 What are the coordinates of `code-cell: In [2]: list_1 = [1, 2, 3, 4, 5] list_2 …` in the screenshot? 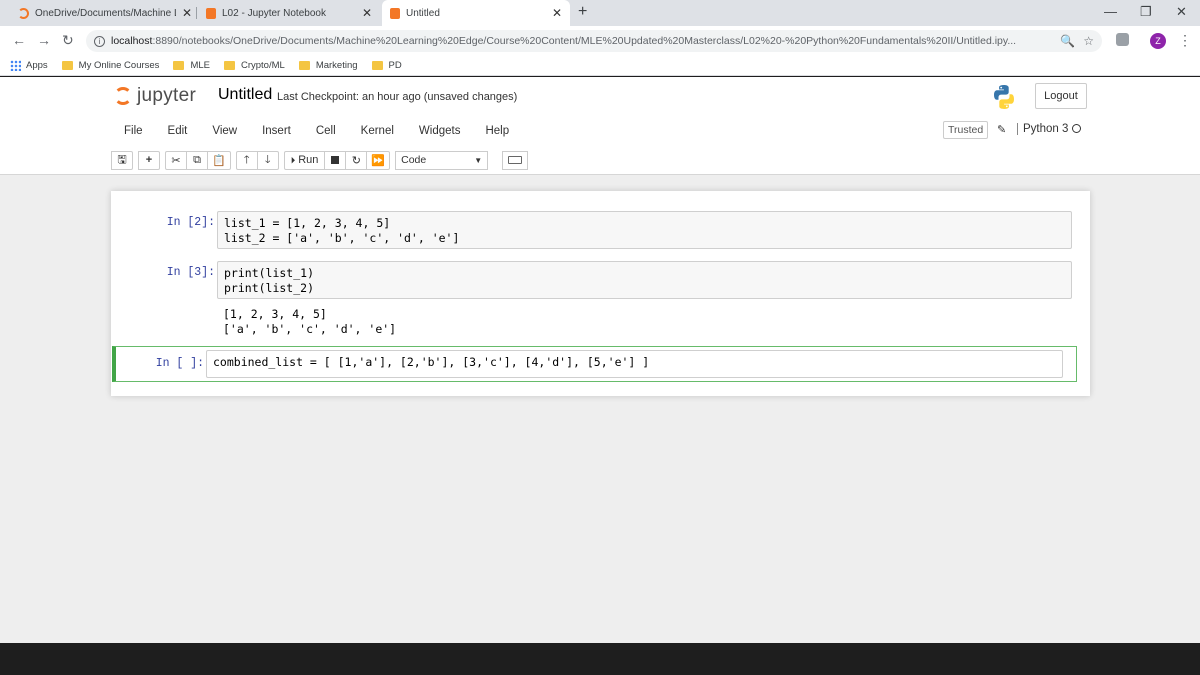 It's located at (598, 229).